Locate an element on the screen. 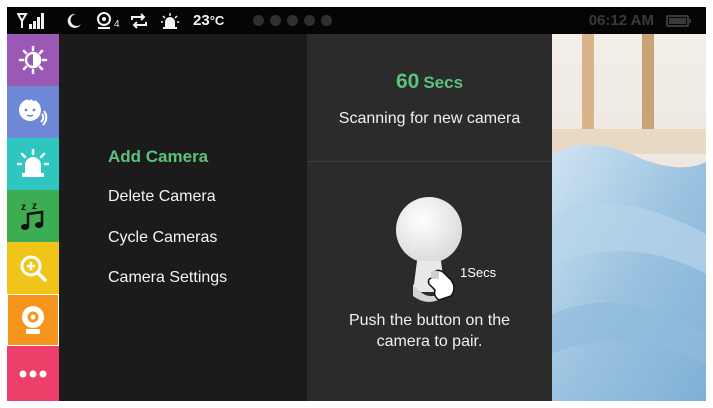 Image resolution: width=713 pixels, height=408 pixels. sidebar-rail: z z is located at coordinates (33, 217).